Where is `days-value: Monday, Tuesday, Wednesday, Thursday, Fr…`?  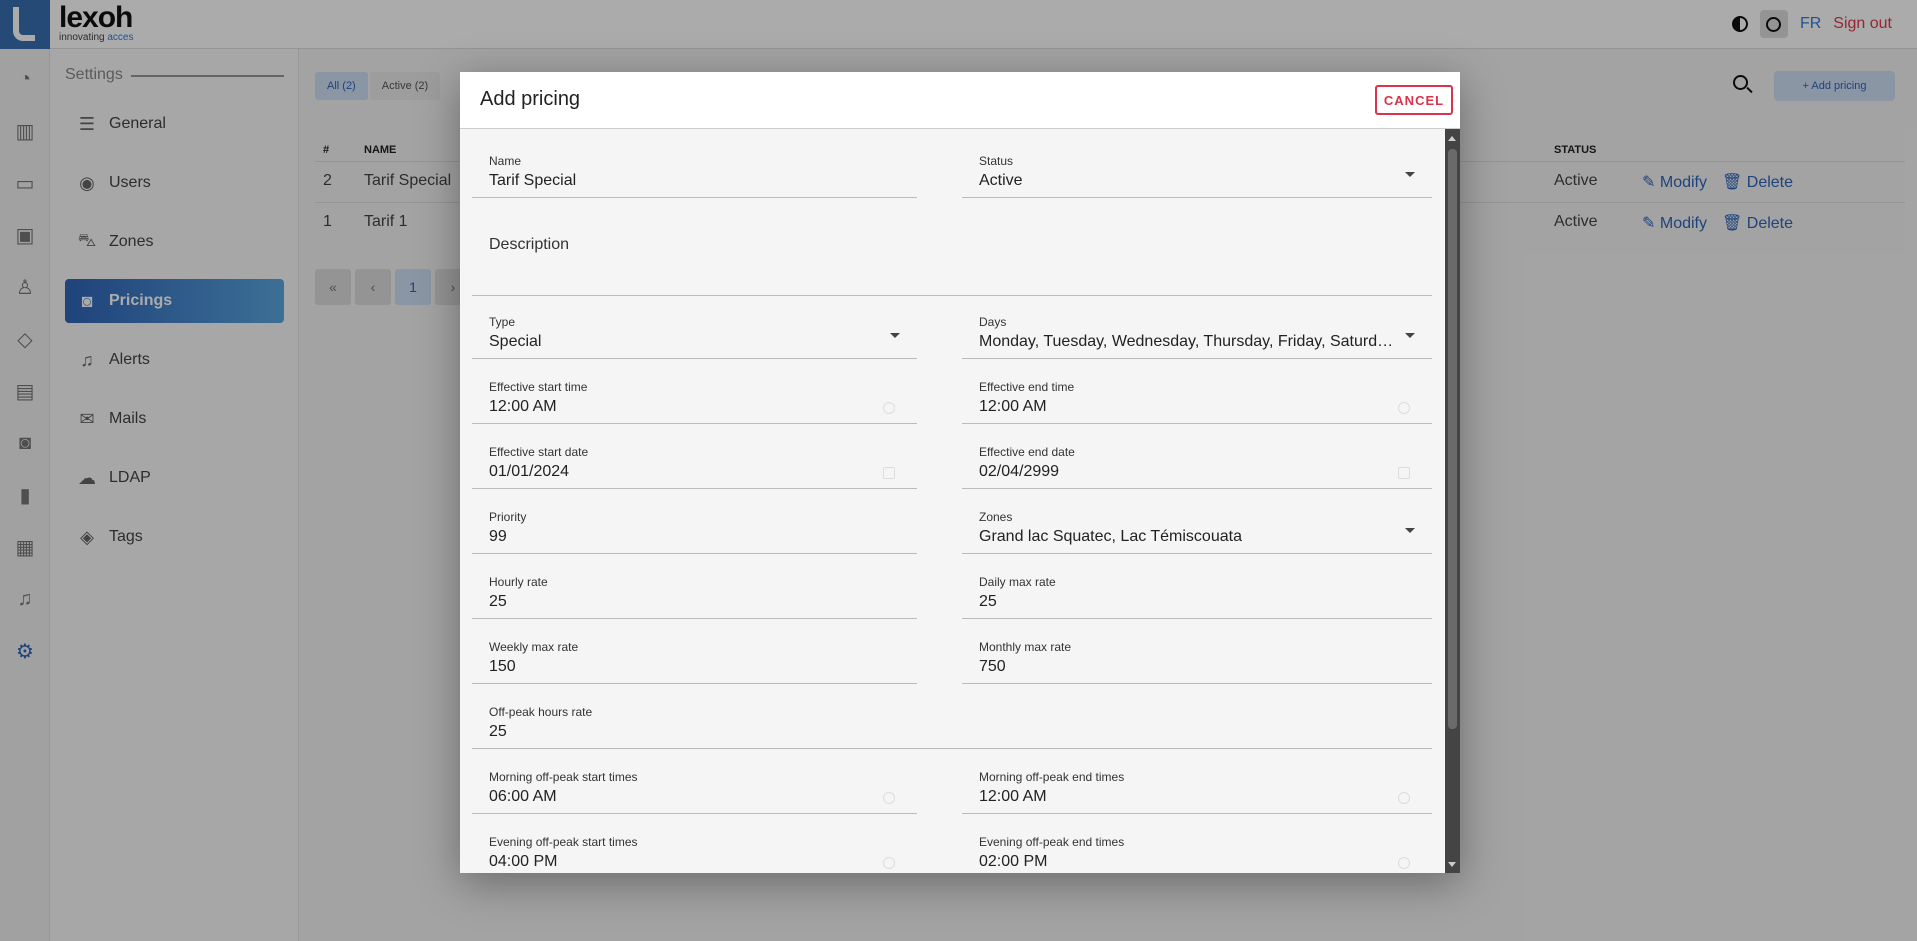 days-value: Monday, Tuesday, Wednesday, Thursday, Fr… is located at coordinates (1186, 341).